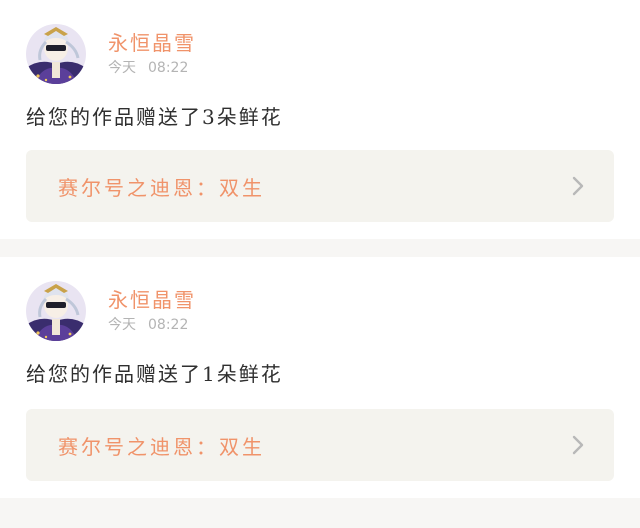  Describe the element at coordinates (154, 374) in the screenshot. I see `notification-message: 给您的作品赠送了1朵鲜花` at that location.